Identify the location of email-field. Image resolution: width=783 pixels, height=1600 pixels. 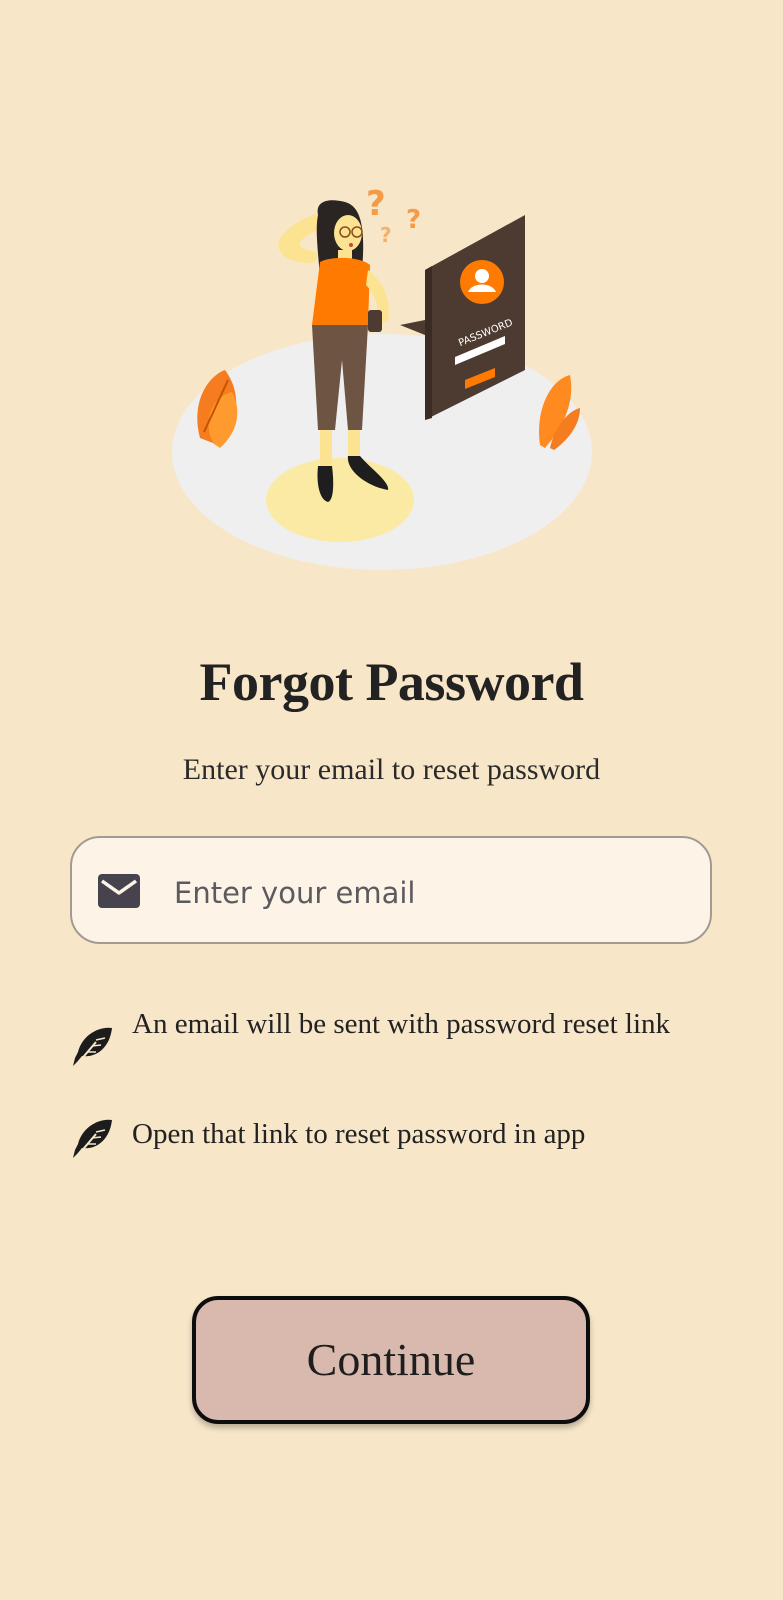
(391, 890).